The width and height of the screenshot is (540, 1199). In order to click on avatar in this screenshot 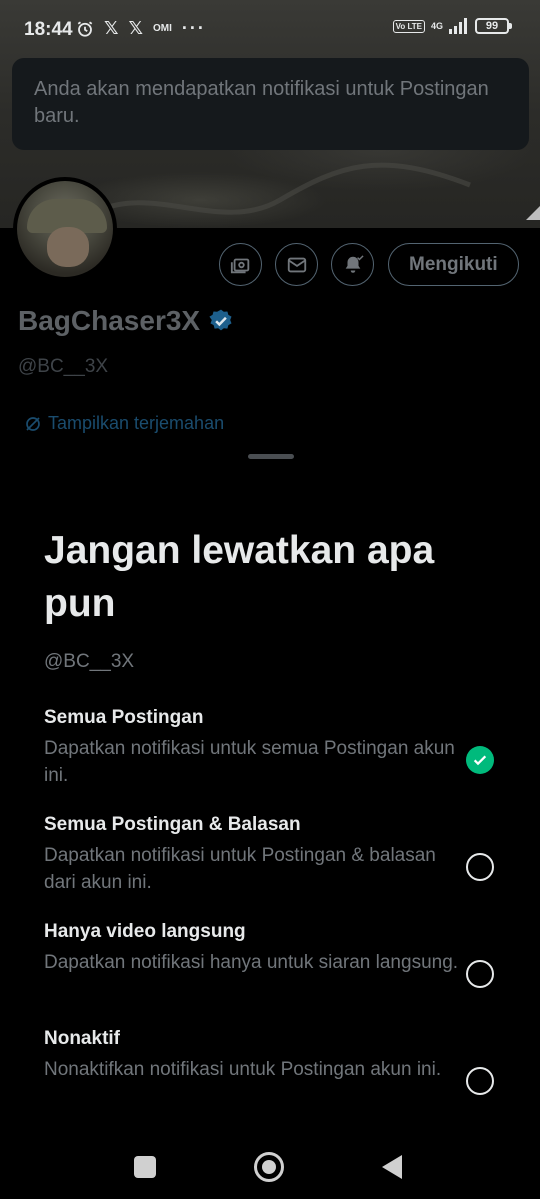, I will do `click(65, 229)`.